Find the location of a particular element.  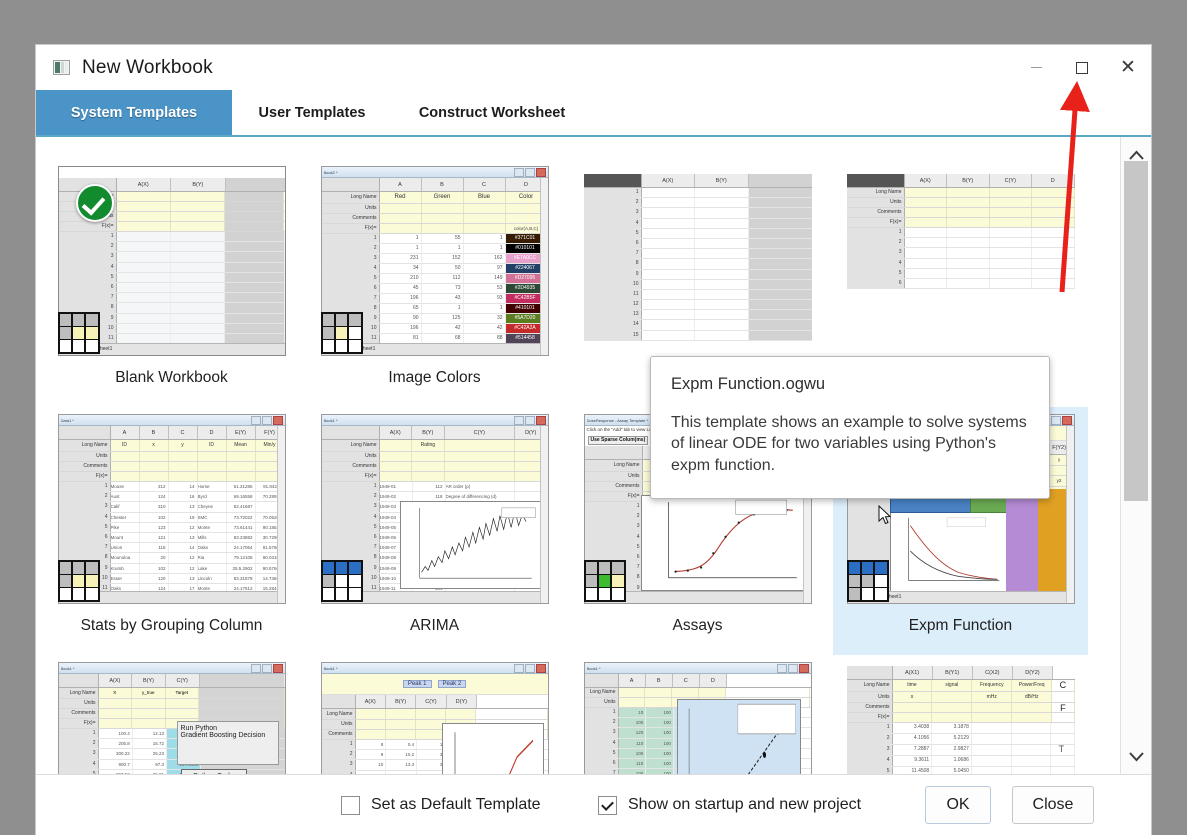

thumb-cell: Mounoloa is located at coordinates (125, 557).